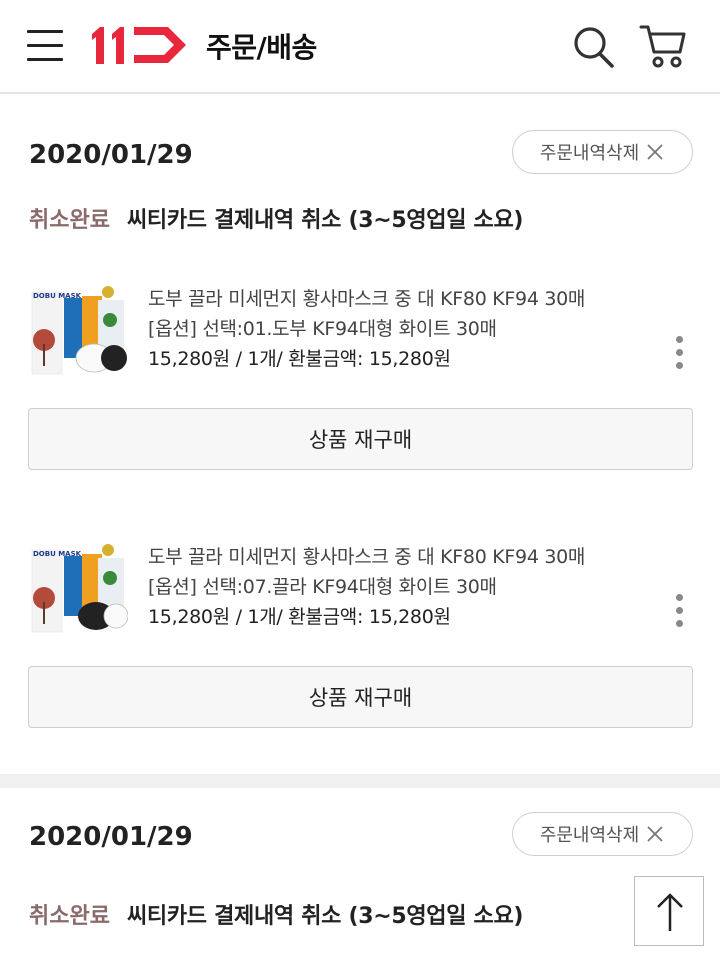 Image resolution: width=720 pixels, height=968 pixels. What do you see at coordinates (322, 329) in the screenshot?
I see `product-option: [옵션] 선택:01.도부 KF94대형 화이트 30매` at bounding box center [322, 329].